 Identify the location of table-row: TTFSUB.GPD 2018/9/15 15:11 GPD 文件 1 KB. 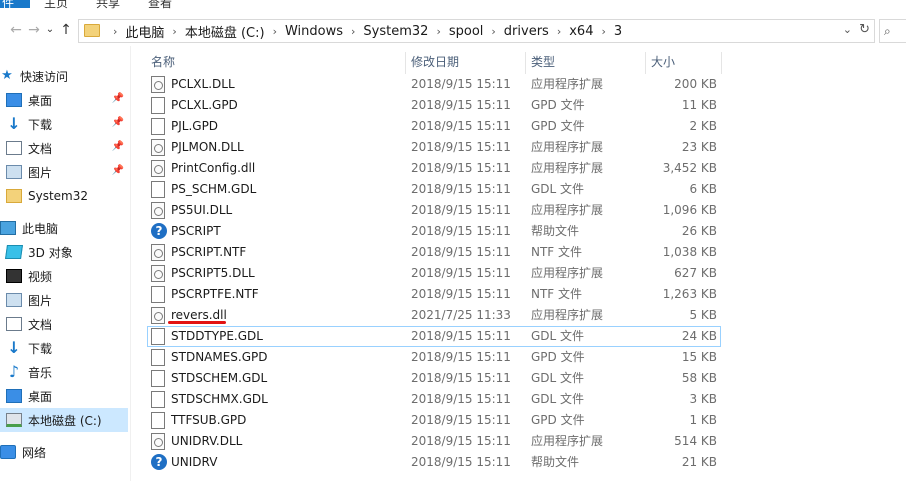
(434, 420).